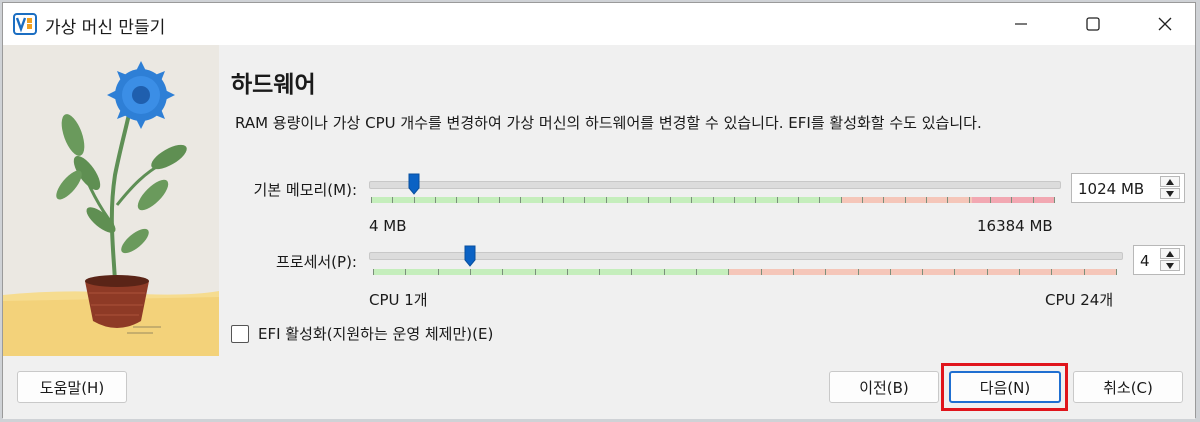 The image size is (1200, 422). Describe the element at coordinates (414, 184) in the screenshot. I see `memory-slider-thumb` at that location.